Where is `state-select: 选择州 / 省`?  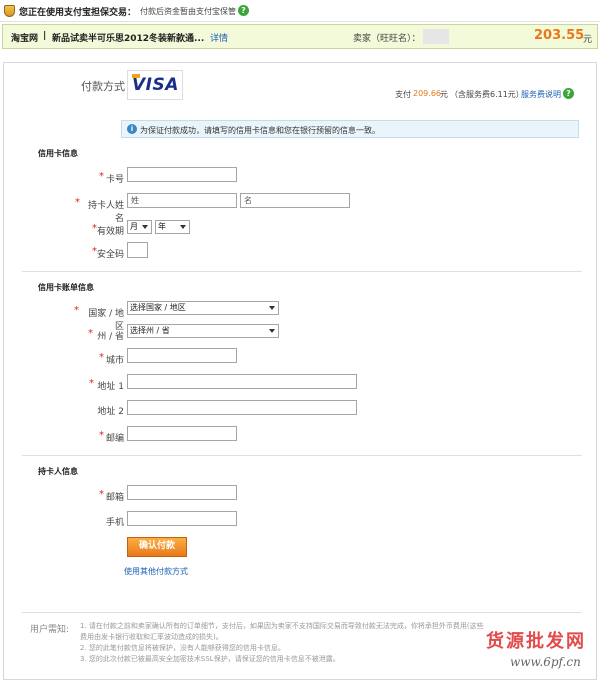 state-select: 选择州 / 省 is located at coordinates (203, 331).